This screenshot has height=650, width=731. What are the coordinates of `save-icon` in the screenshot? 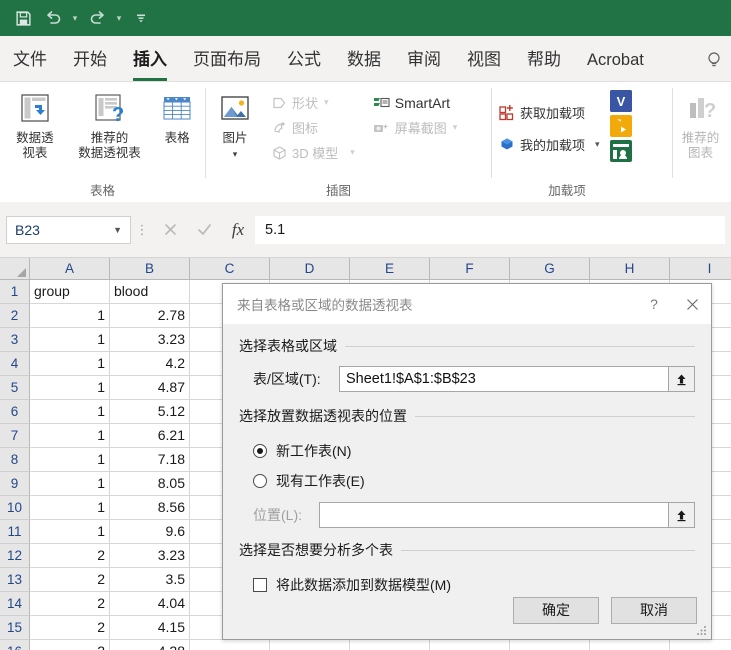 It's located at (23, 18).